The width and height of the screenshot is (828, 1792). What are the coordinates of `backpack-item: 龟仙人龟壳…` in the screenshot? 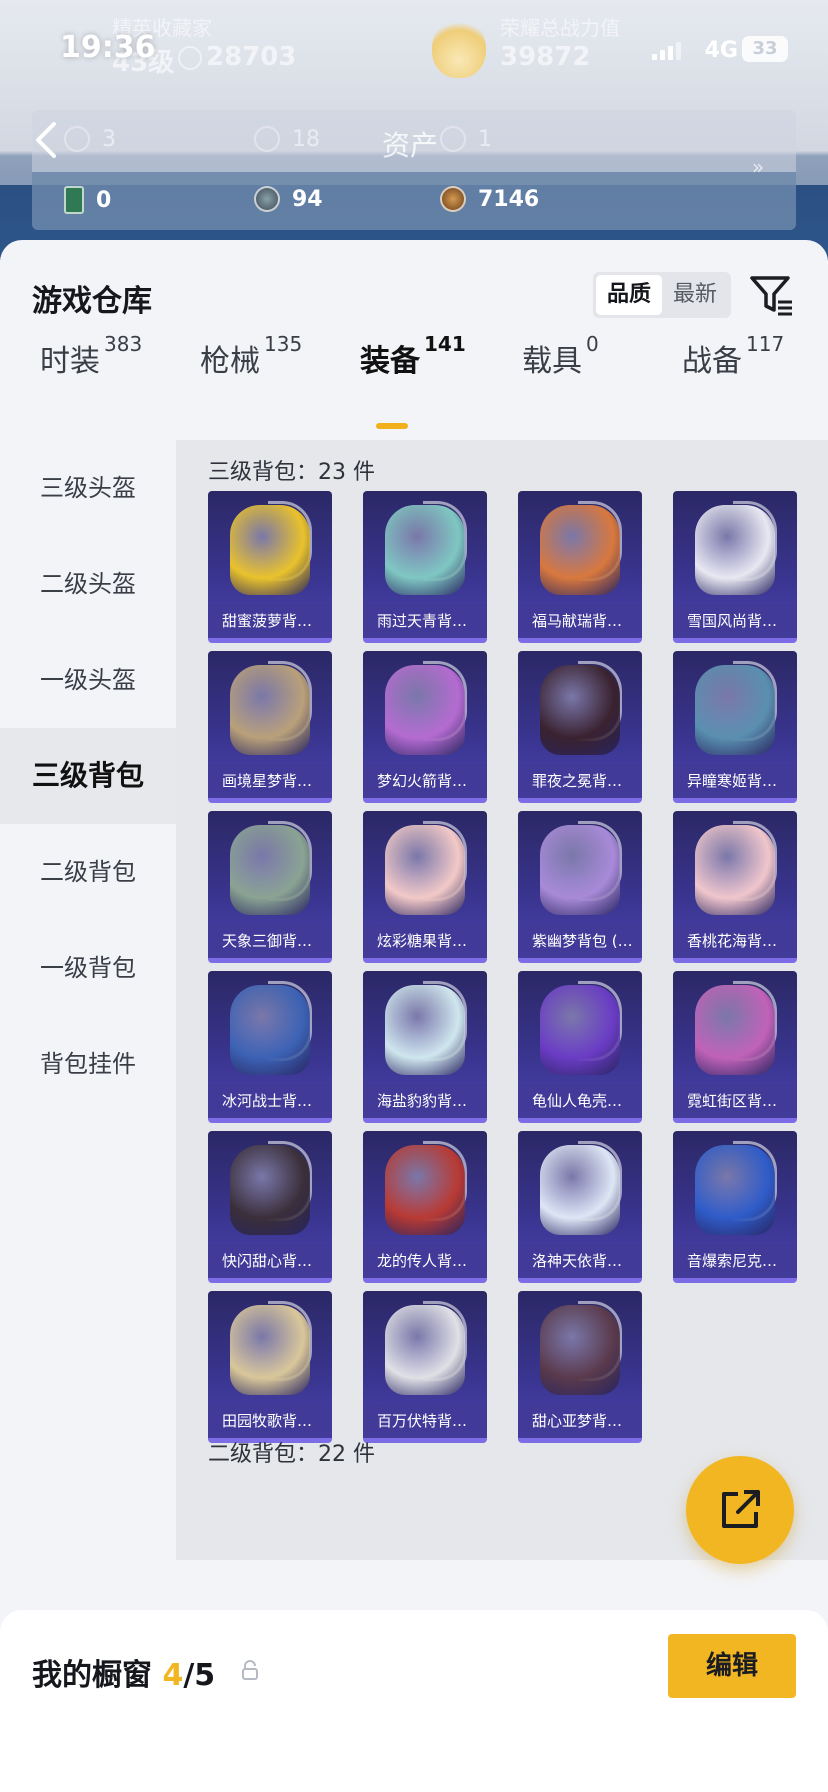 It's located at (580, 1047).